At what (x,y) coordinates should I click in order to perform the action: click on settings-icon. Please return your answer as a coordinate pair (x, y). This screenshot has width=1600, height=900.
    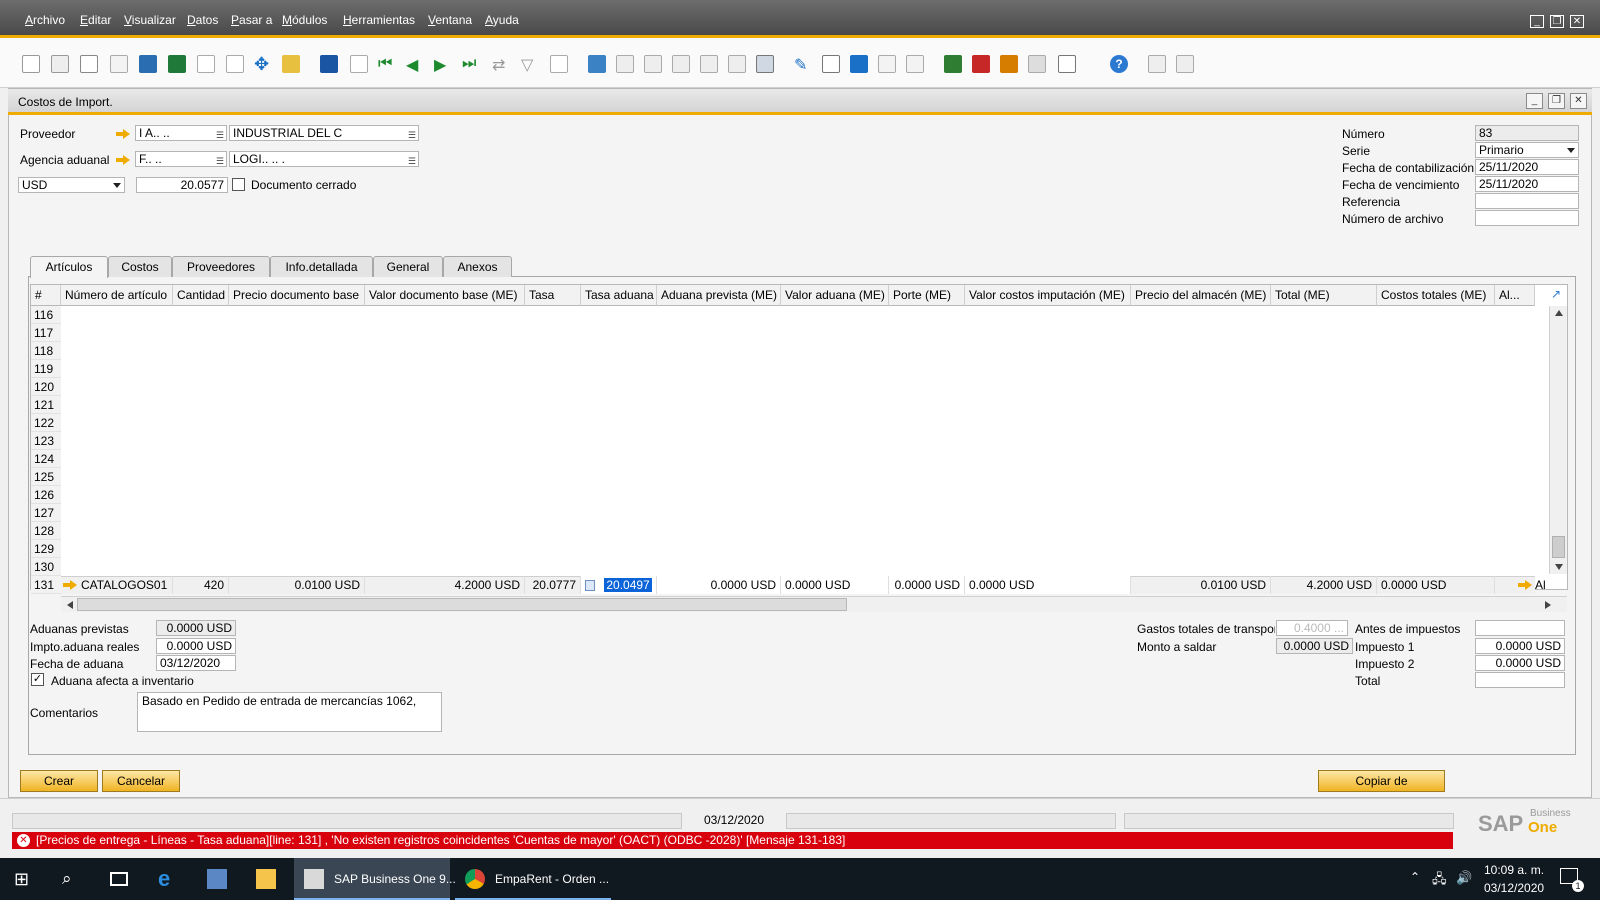
    Looking at the image, I should click on (1157, 64).